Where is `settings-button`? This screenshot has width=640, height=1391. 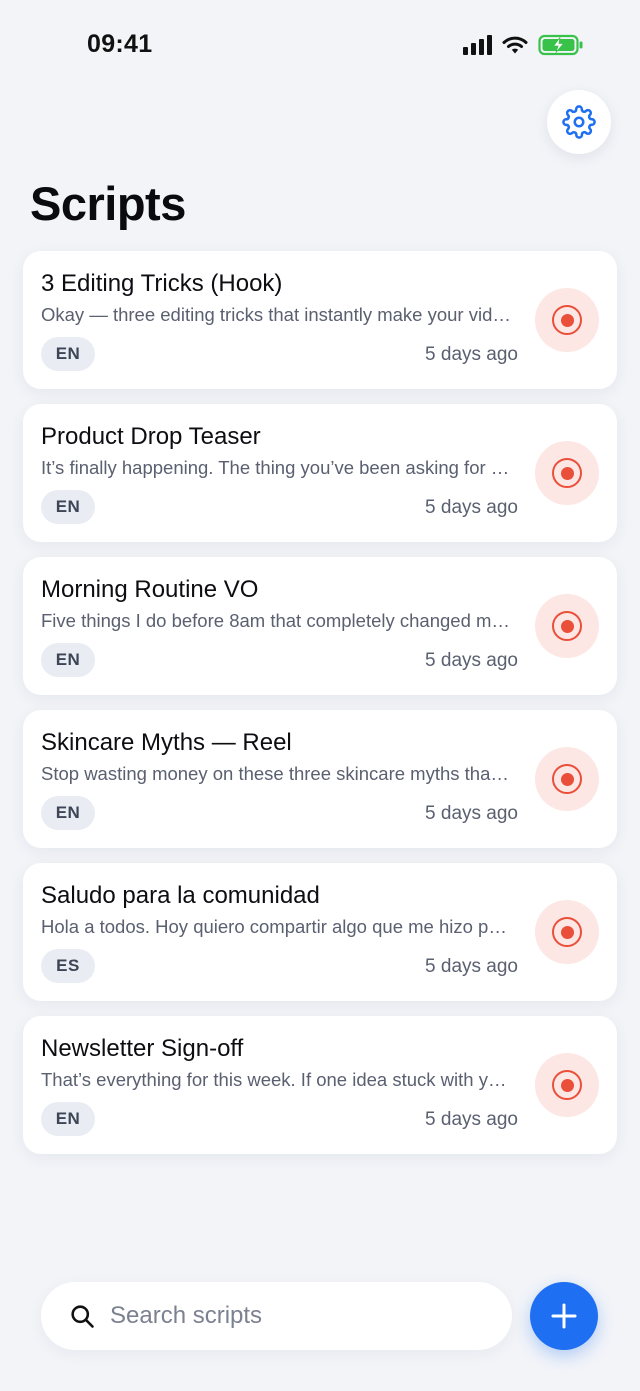
settings-button is located at coordinates (579, 122).